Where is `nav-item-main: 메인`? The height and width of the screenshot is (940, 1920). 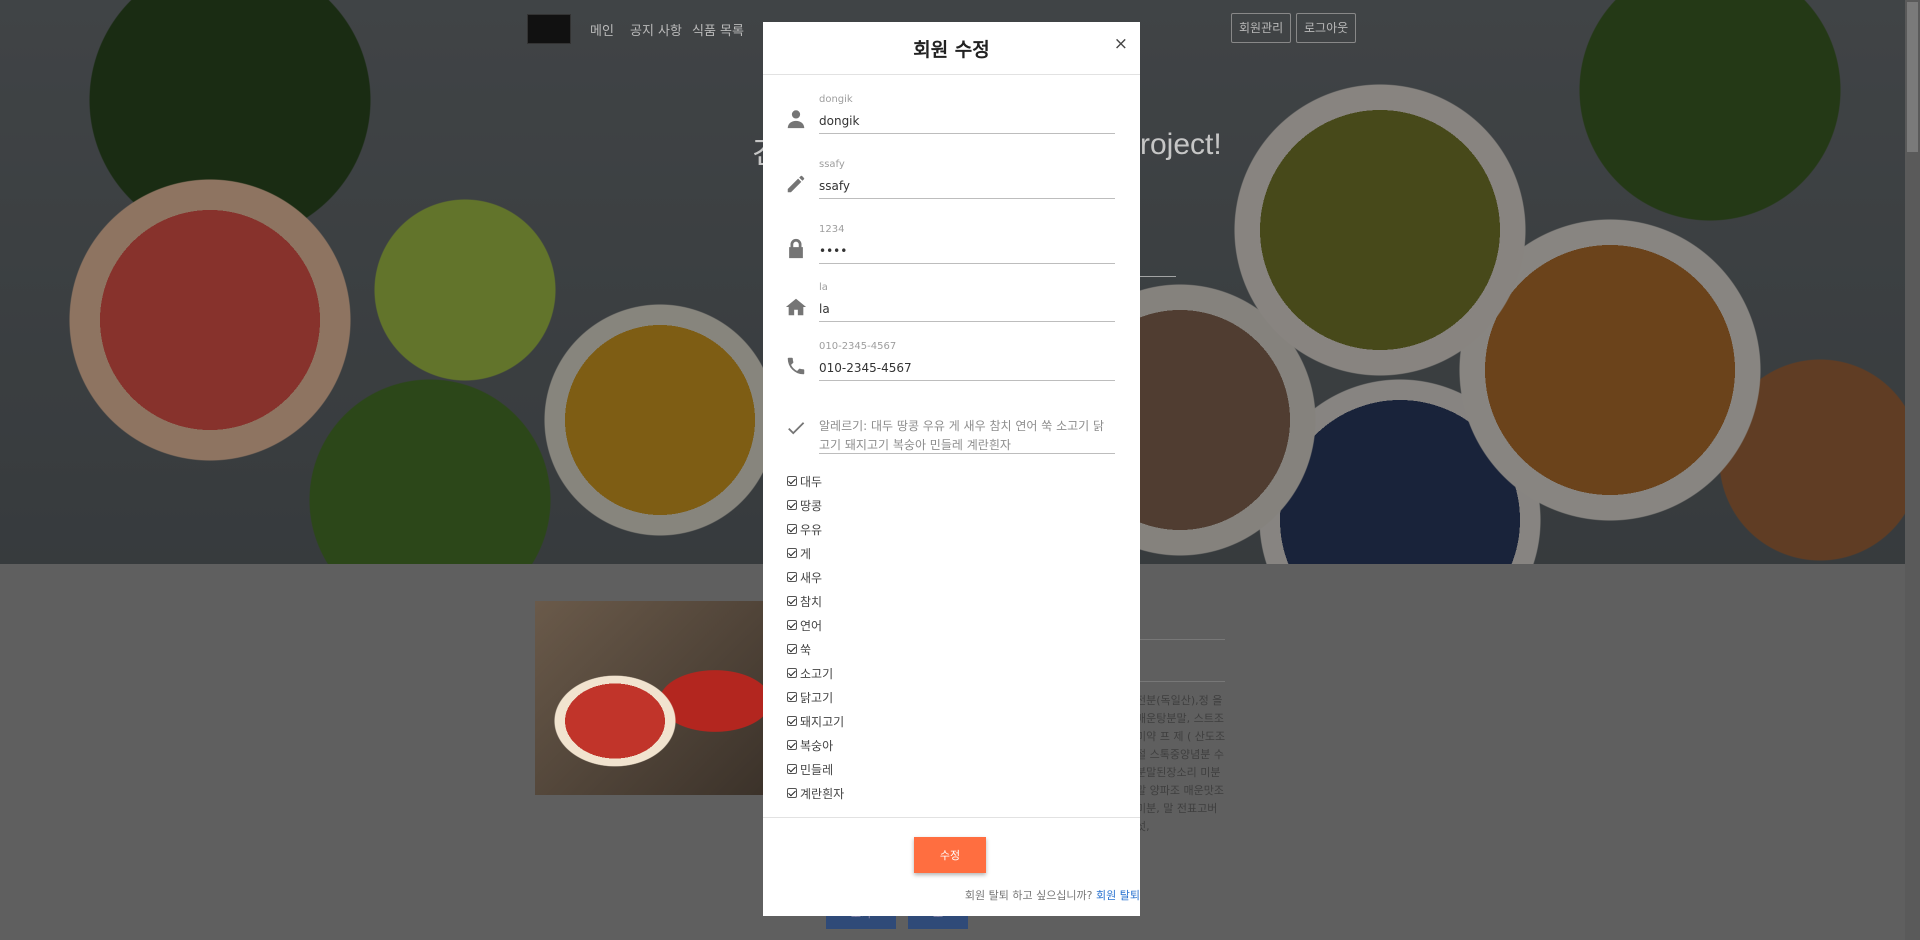
nav-item-main: 메인 is located at coordinates (602, 29).